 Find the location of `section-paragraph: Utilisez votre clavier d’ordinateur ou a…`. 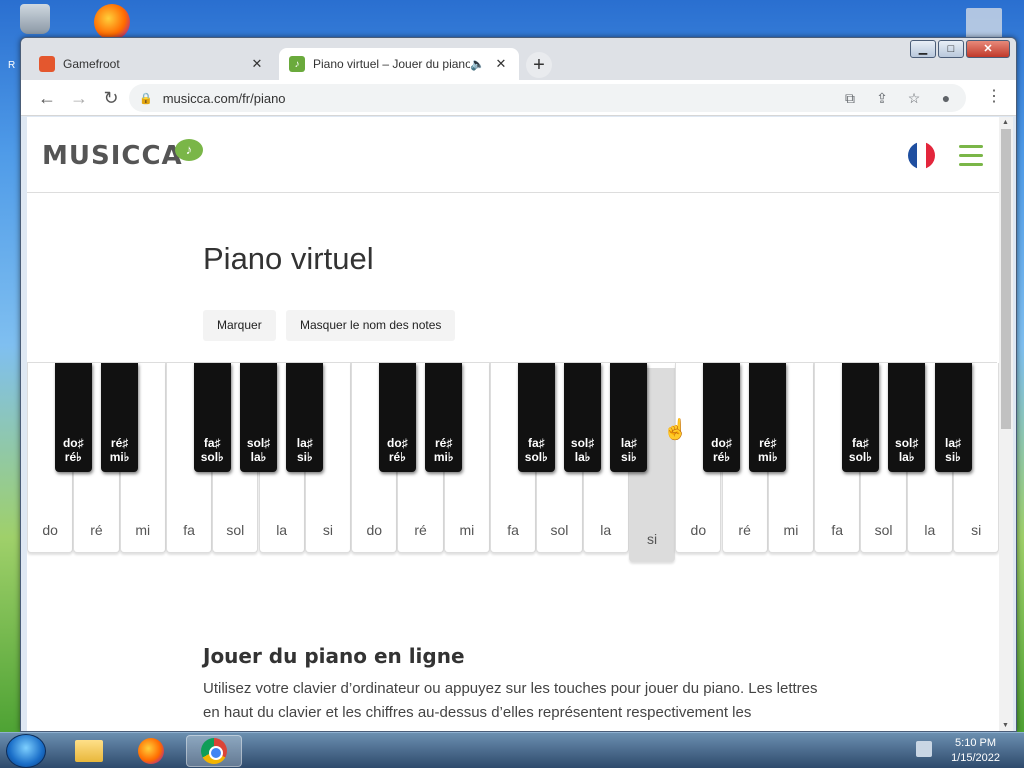

section-paragraph: Utilisez votre clavier d’ordinateur ou a… is located at coordinates (510, 700).